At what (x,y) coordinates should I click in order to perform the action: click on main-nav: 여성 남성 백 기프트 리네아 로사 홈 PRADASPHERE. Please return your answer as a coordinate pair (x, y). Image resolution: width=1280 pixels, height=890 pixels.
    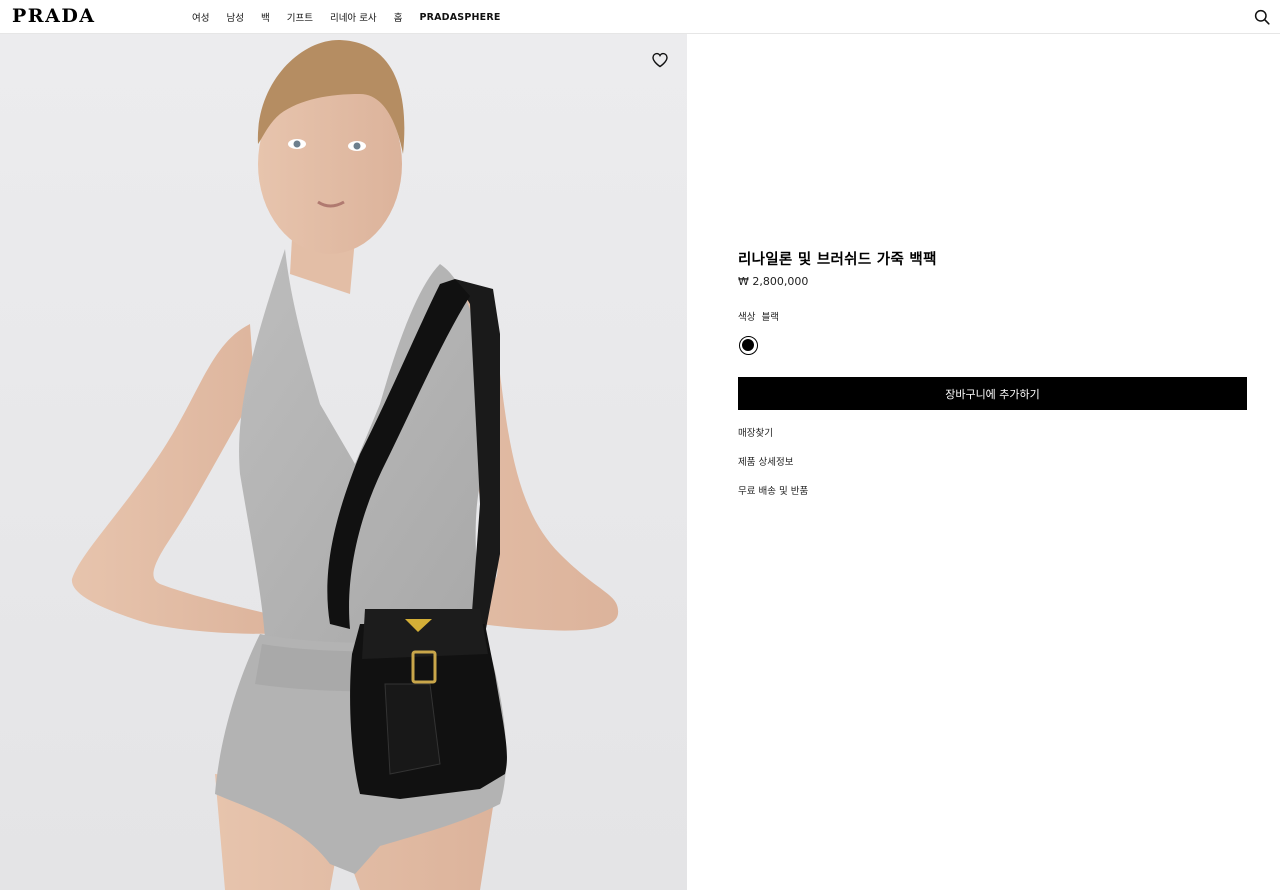
    Looking at the image, I should click on (355, 17).